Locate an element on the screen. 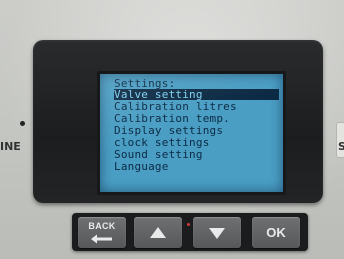 Image resolution: width=344 pixels, height=259 pixels. up-button is located at coordinates (158, 232).